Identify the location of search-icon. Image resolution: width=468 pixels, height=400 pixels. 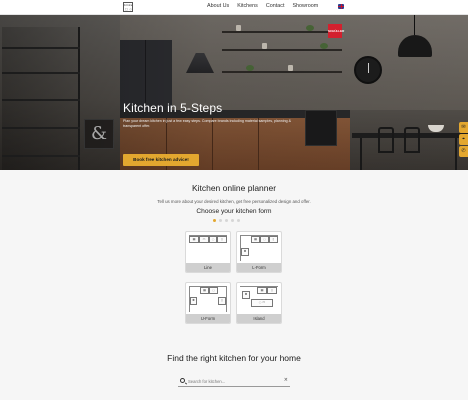
(182, 380).